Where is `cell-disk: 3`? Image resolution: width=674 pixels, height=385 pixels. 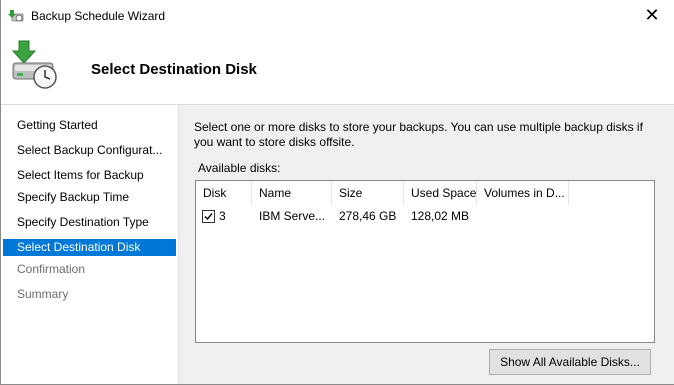 cell-disk: 3 is located at coordinates (222, 216).